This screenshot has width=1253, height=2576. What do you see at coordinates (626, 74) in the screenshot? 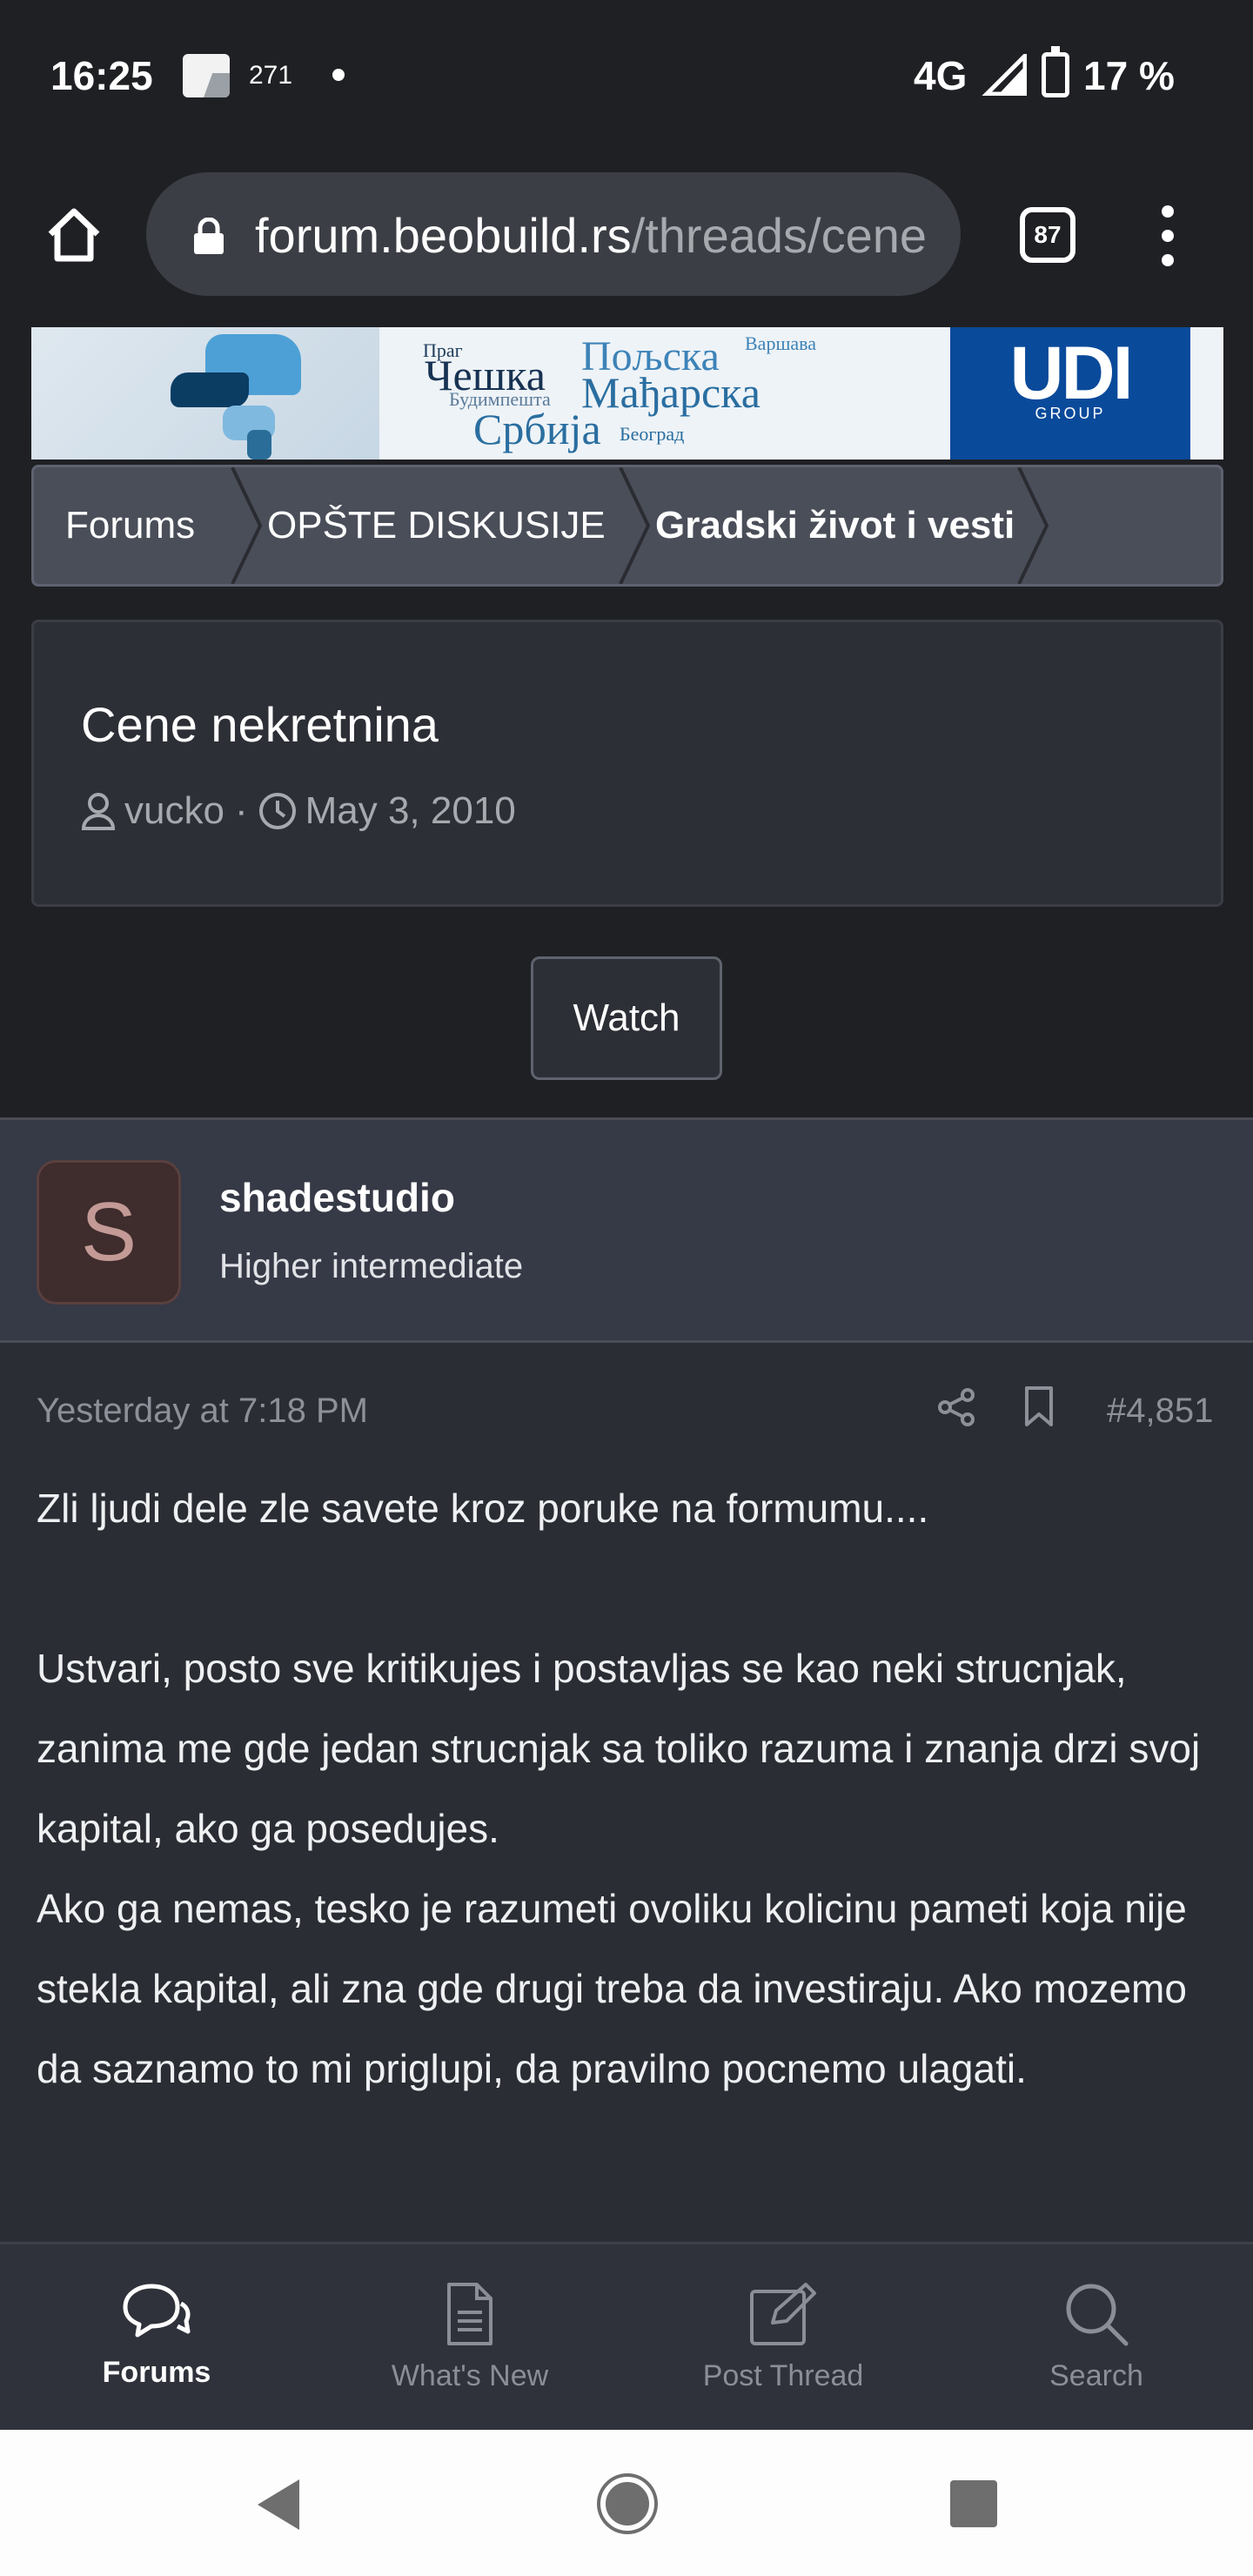
I see `status-bar: 16:25 271 4G 17 %` at bounding box center [626, 74].